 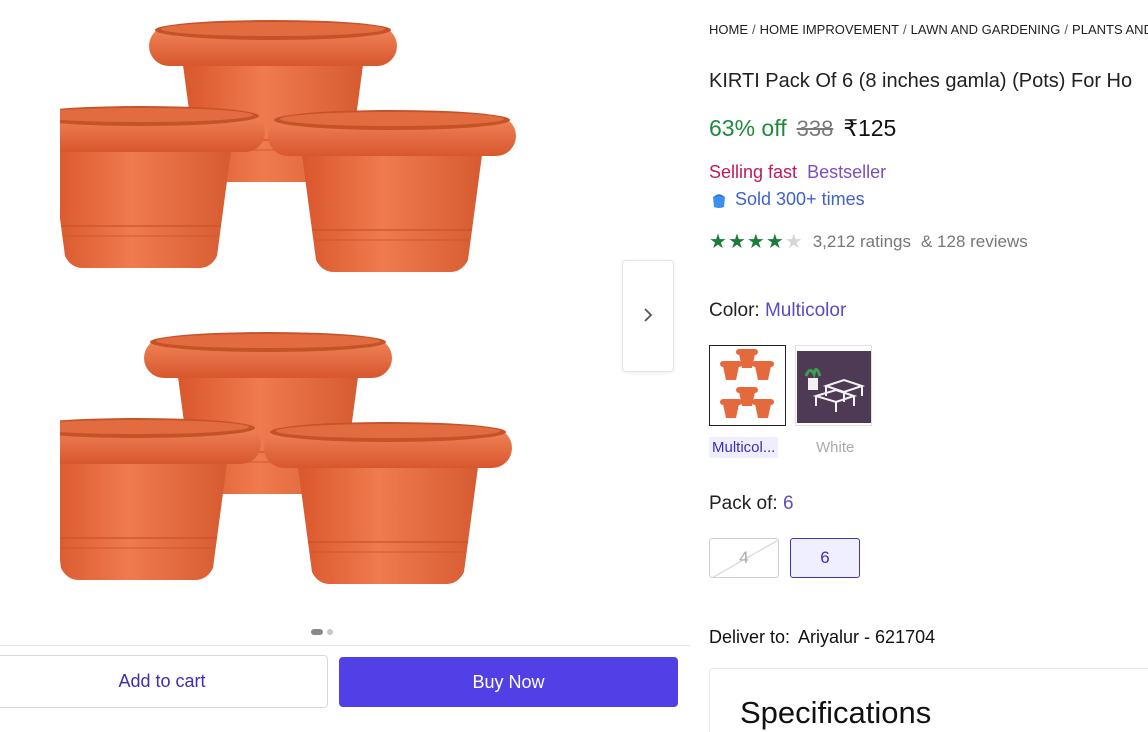 I want to click on sold-count-row: Sold 300+ times, so click(x=787, y=199).